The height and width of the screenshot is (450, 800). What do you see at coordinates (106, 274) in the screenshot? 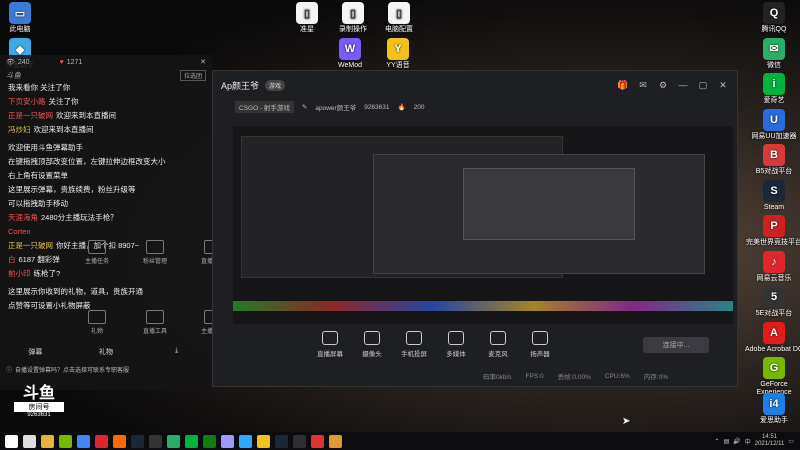
I see `chat-message: 前小印 练枪了?` at bounding box center [106, 274].